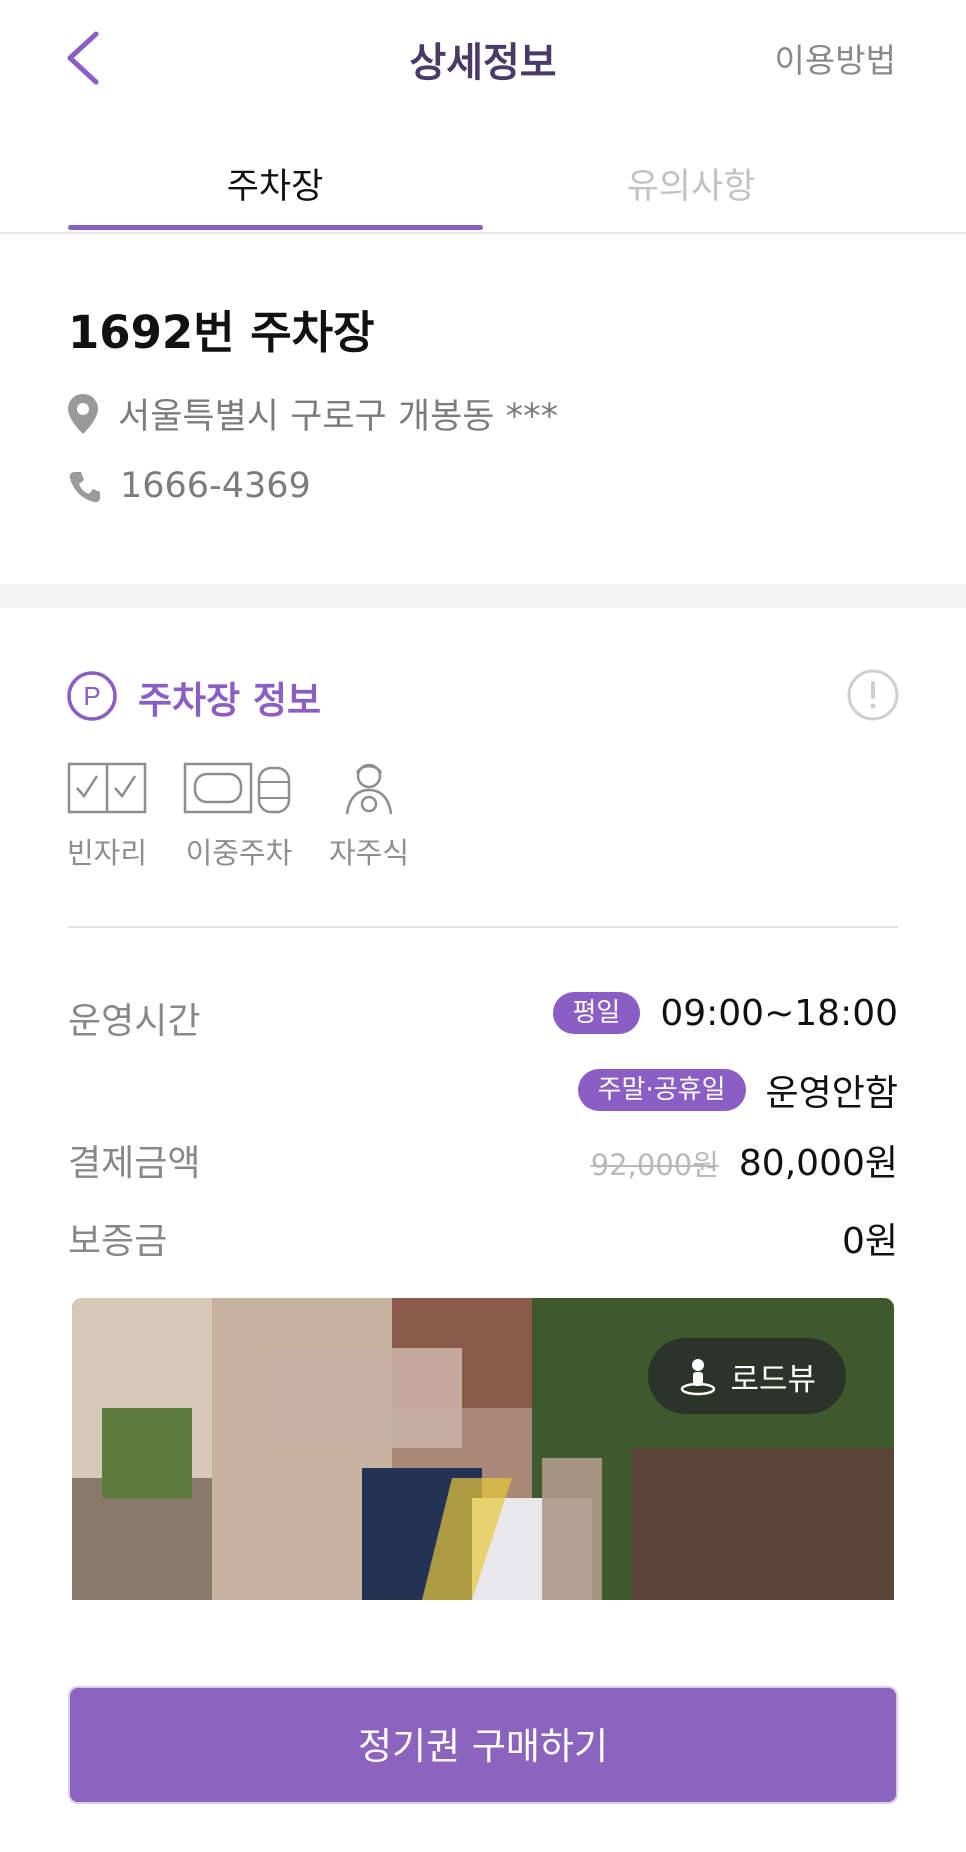  Describe the element at coordinates (869, 1241) in the screenshot. I see `deposit: 0원` at that location.